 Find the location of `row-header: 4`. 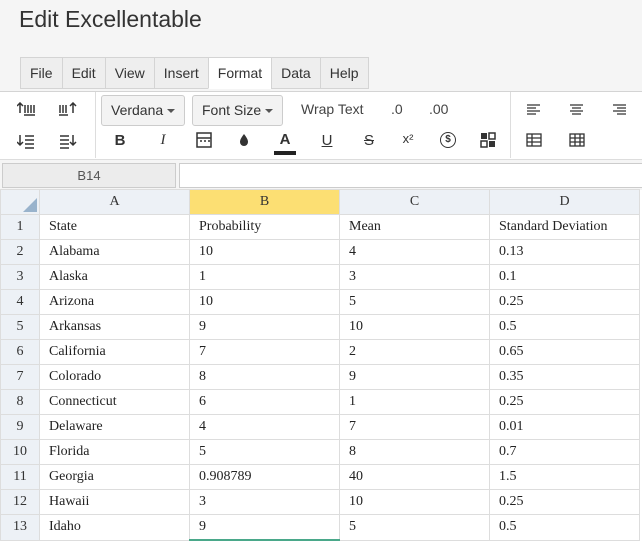

row-header: 4 is located at coordinates (20, 302).